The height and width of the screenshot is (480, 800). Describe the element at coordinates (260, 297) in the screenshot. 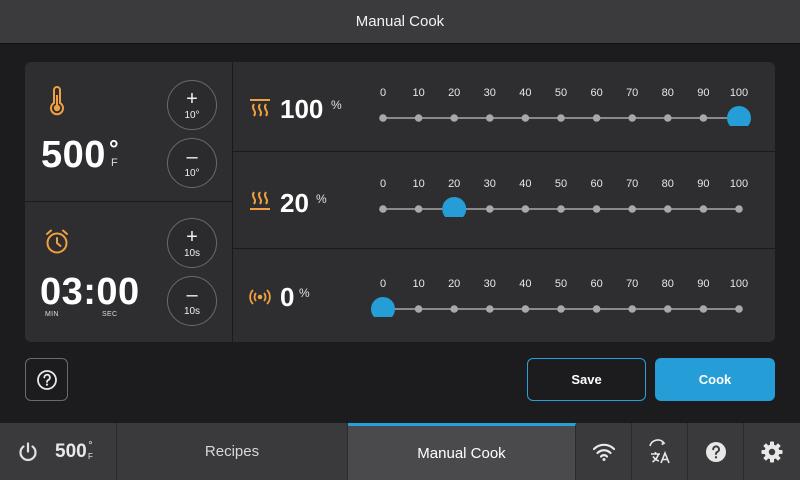

I see `microwave-wave-icon` at that location.